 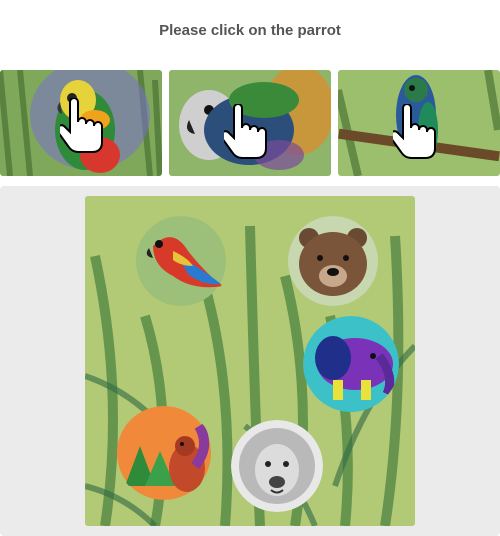 What do you see at coordinates (250, 30) in the screenshot?
I see `instruction-text: Please click on the parrot` at bounding box center [250, 30].